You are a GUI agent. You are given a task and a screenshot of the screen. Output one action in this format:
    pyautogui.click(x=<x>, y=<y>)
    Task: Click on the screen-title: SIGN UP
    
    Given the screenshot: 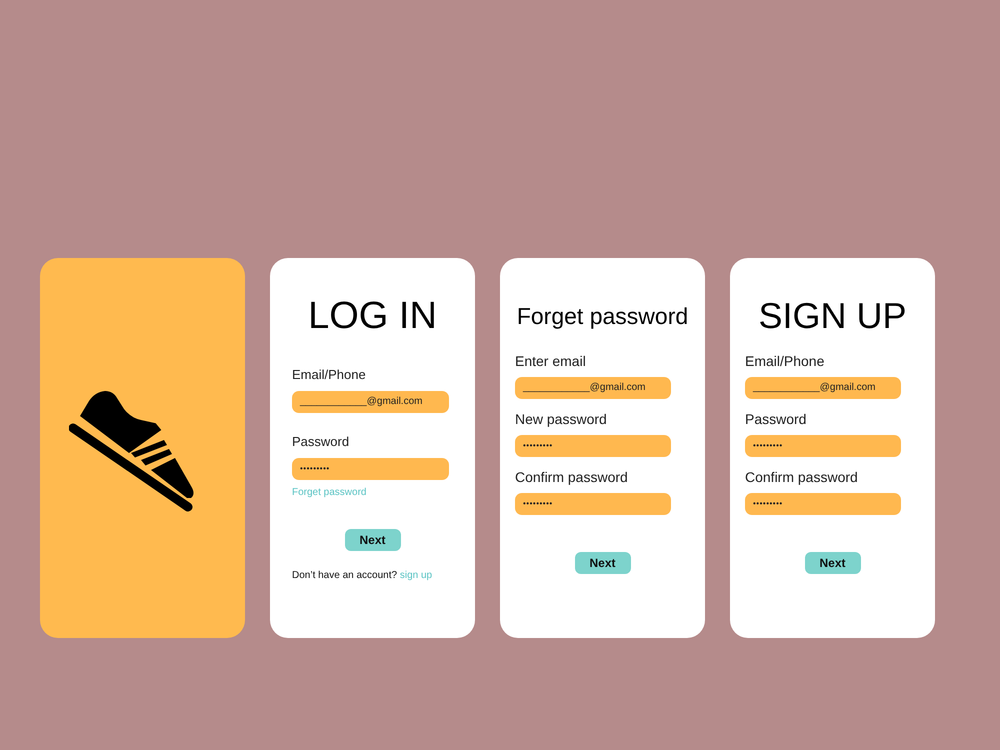 What is the action you would take?
    pyautogui.click(x=832, y=316)
    